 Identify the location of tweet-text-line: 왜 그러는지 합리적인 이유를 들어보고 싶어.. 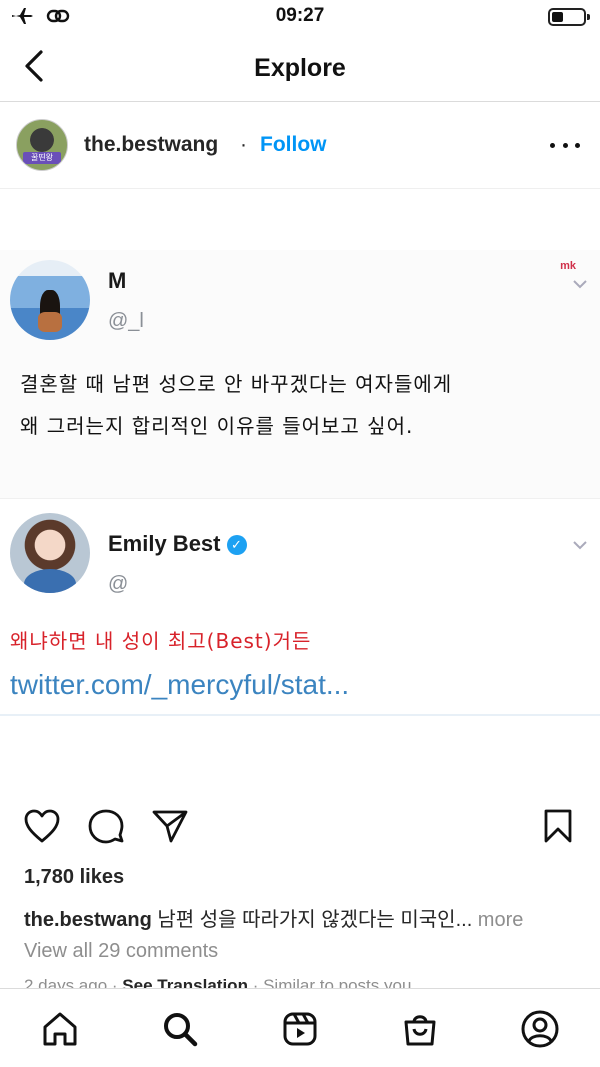
(217, 426).